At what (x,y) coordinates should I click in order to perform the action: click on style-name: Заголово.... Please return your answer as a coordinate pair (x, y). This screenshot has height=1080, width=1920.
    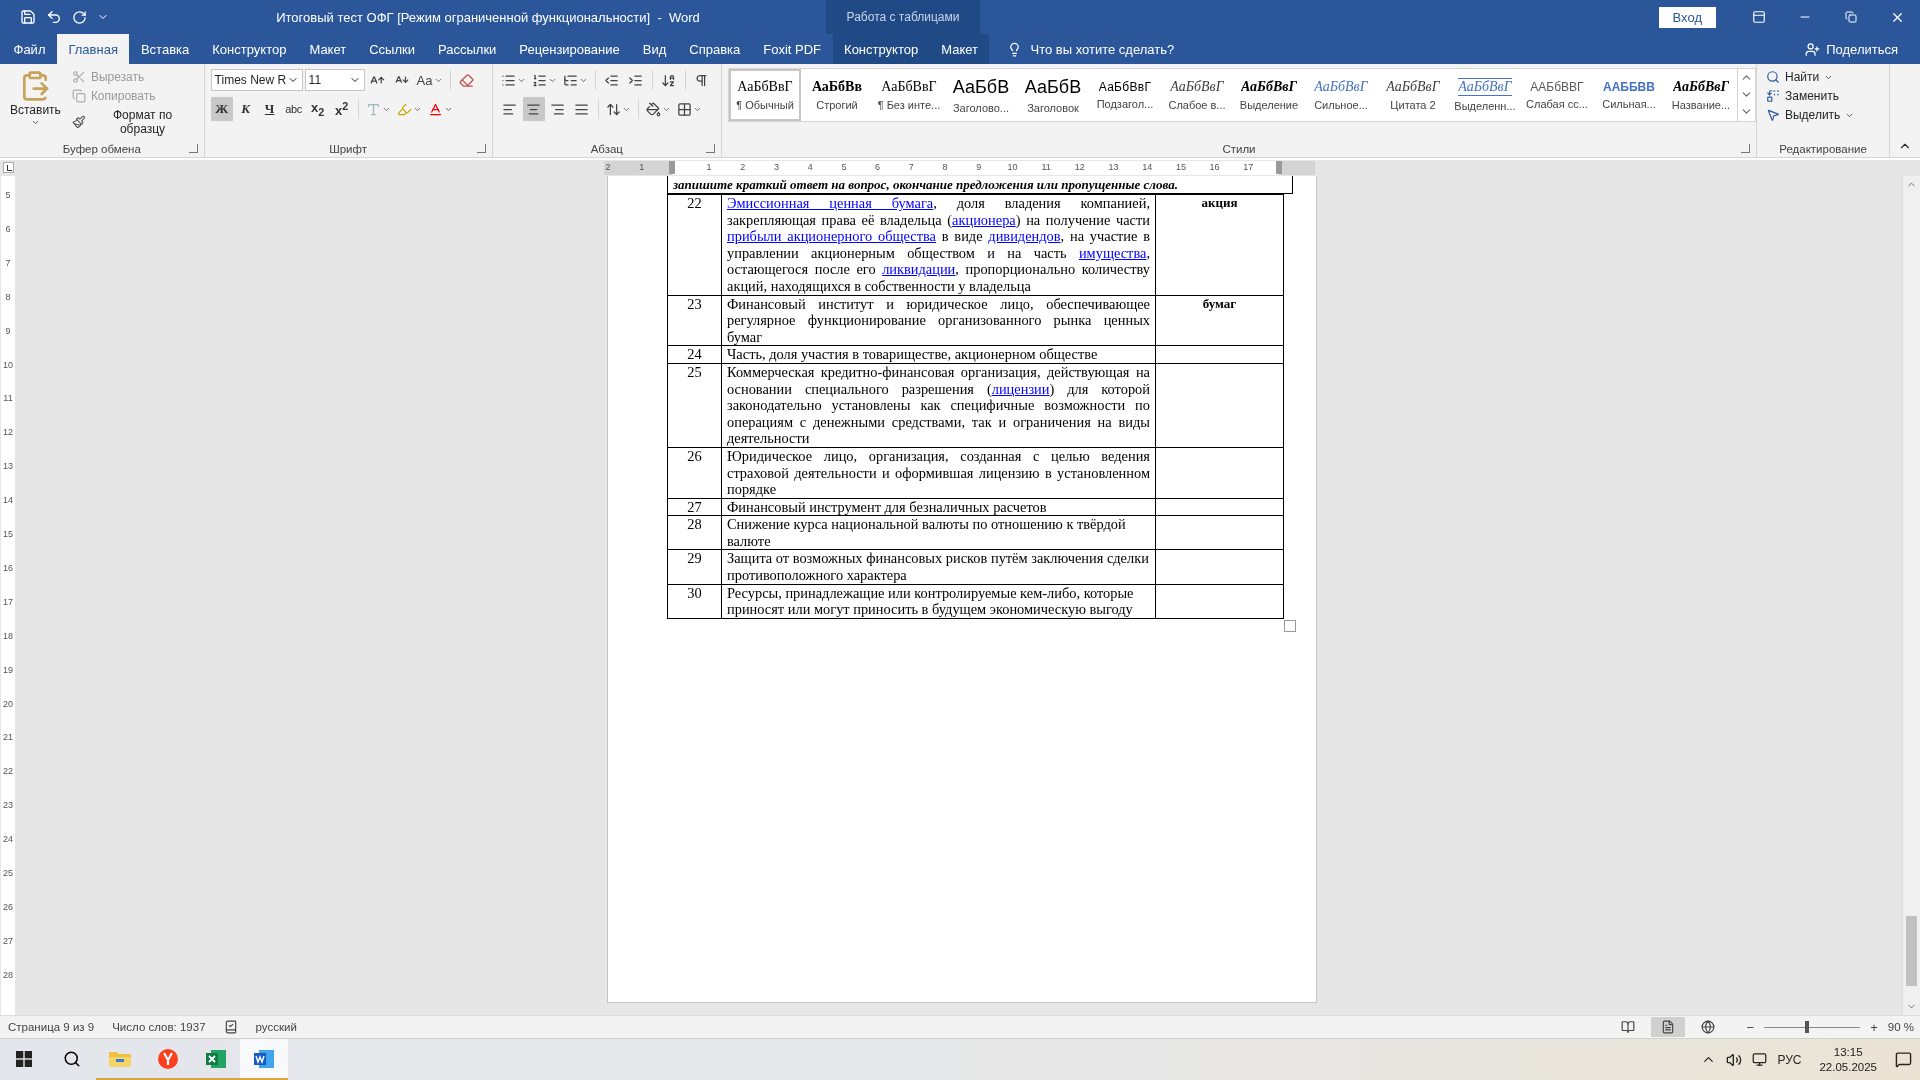
    Looking at the image, I should click on (980, 107).